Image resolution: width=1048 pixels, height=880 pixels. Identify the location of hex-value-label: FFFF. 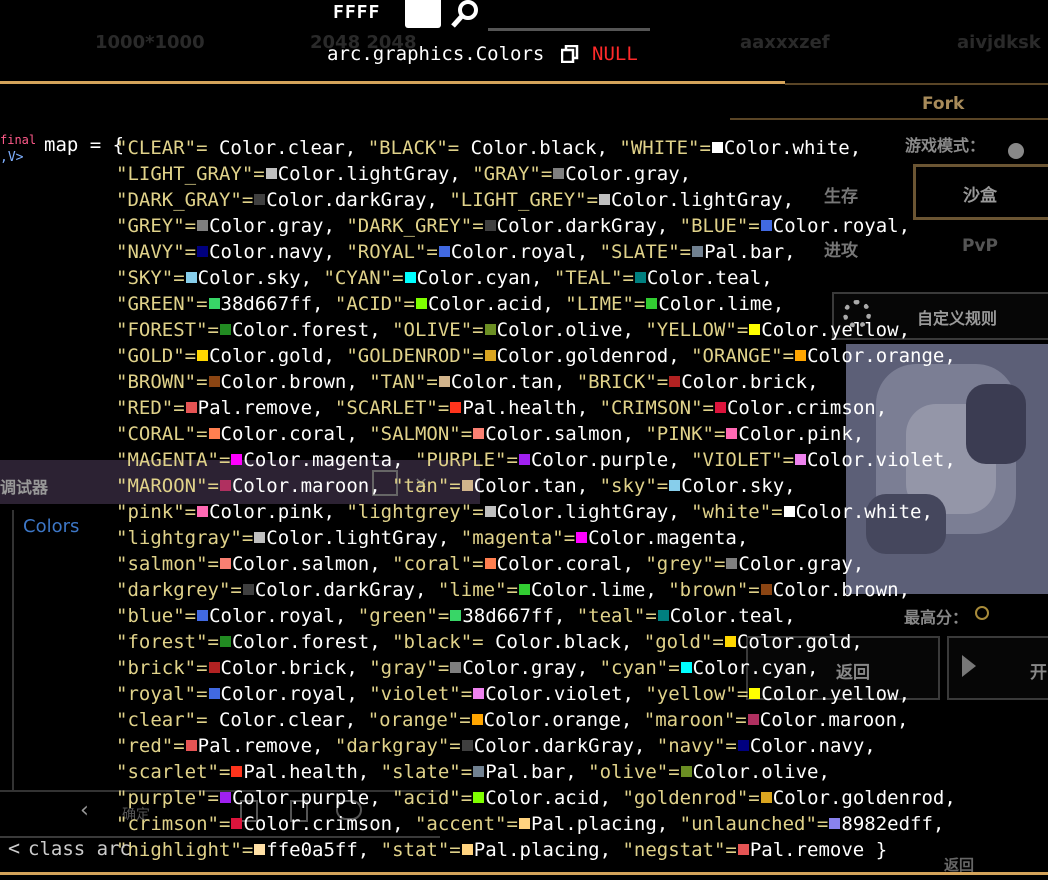
(357, 12).